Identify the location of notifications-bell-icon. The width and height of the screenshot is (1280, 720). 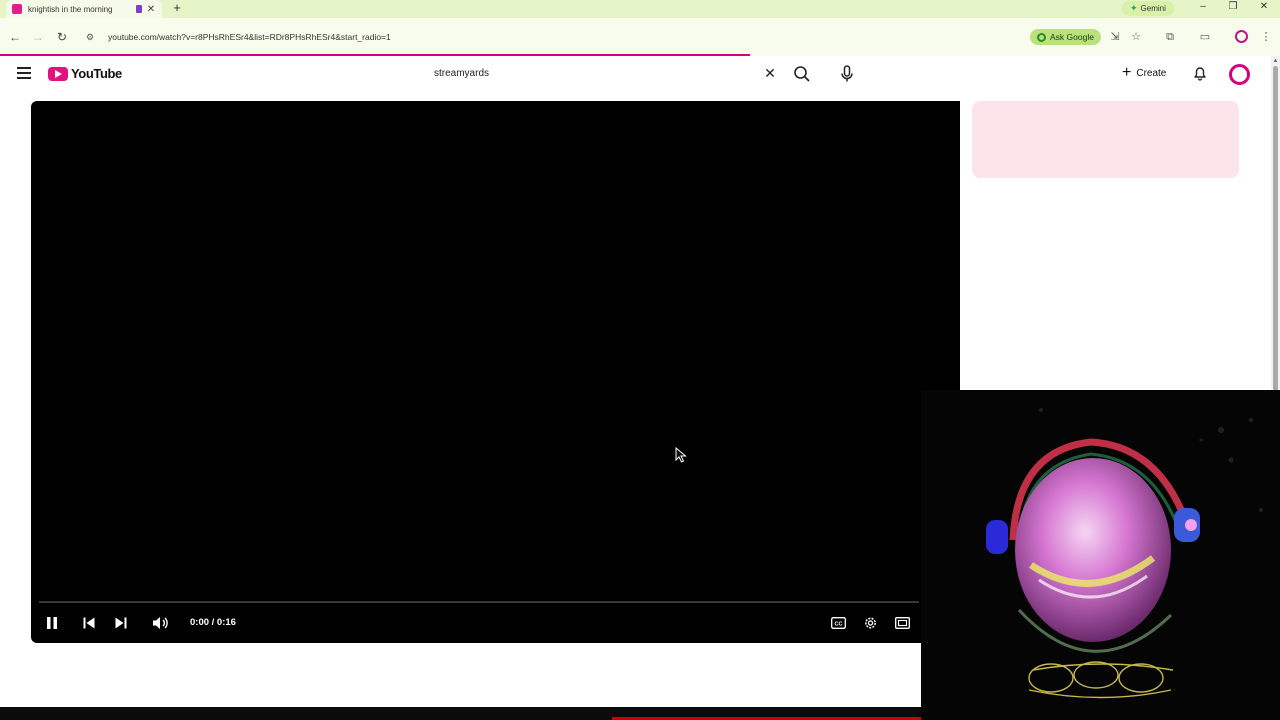
(1200, 73).